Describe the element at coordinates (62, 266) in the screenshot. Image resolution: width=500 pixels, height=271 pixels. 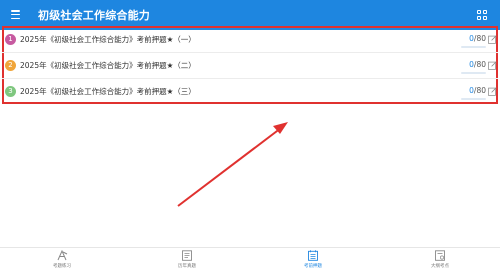
I see `nav-label: 考题练习` at that location.